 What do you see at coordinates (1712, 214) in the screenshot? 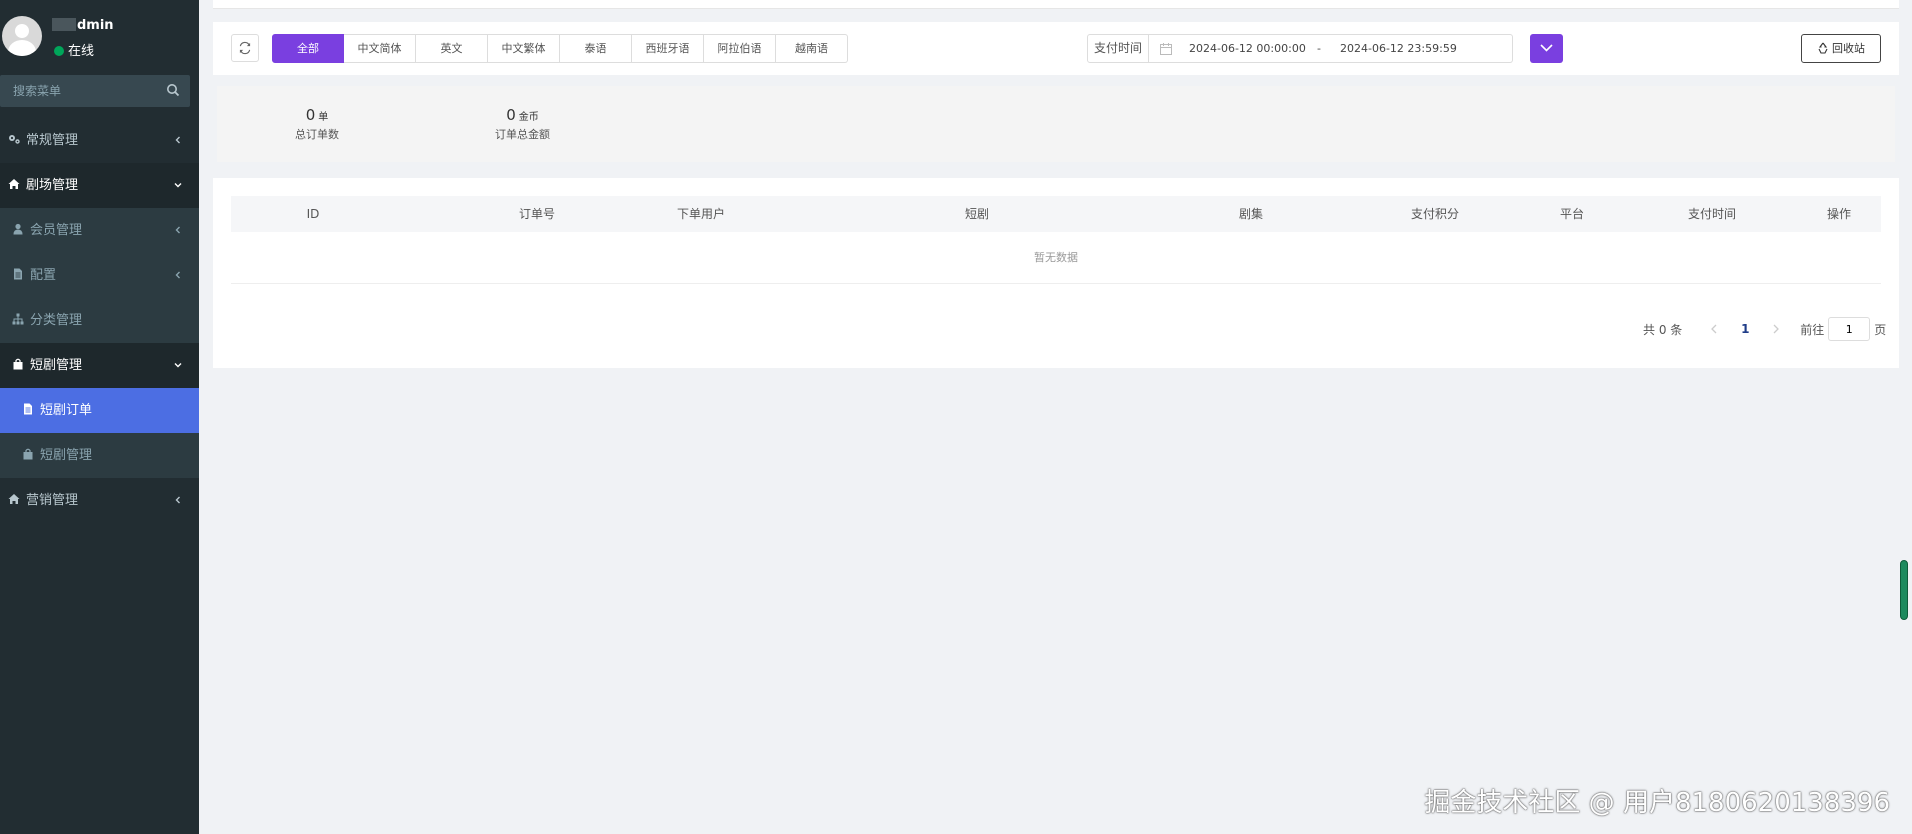
I see `col-pay-time: 支付时间` at bounding box center [1712, 214].